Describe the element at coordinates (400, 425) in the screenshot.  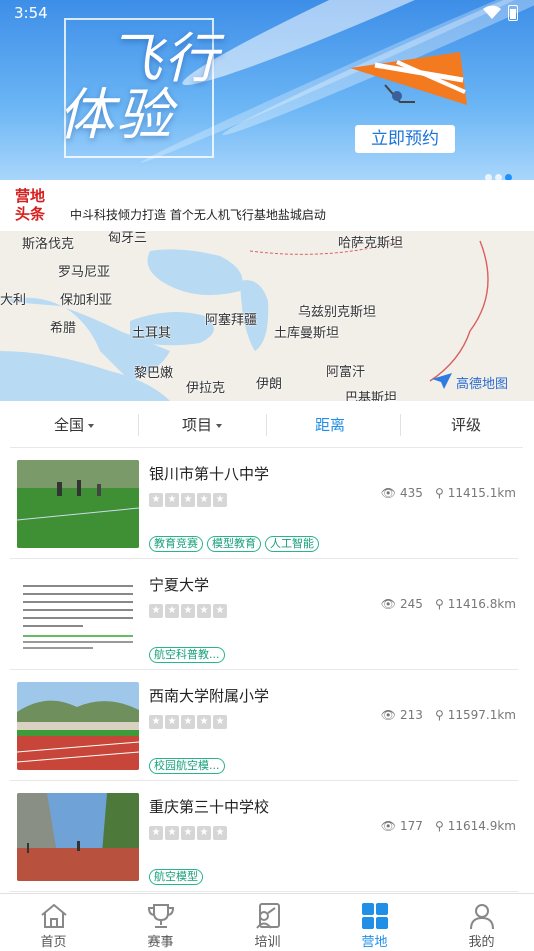
I see `divider` at that location.